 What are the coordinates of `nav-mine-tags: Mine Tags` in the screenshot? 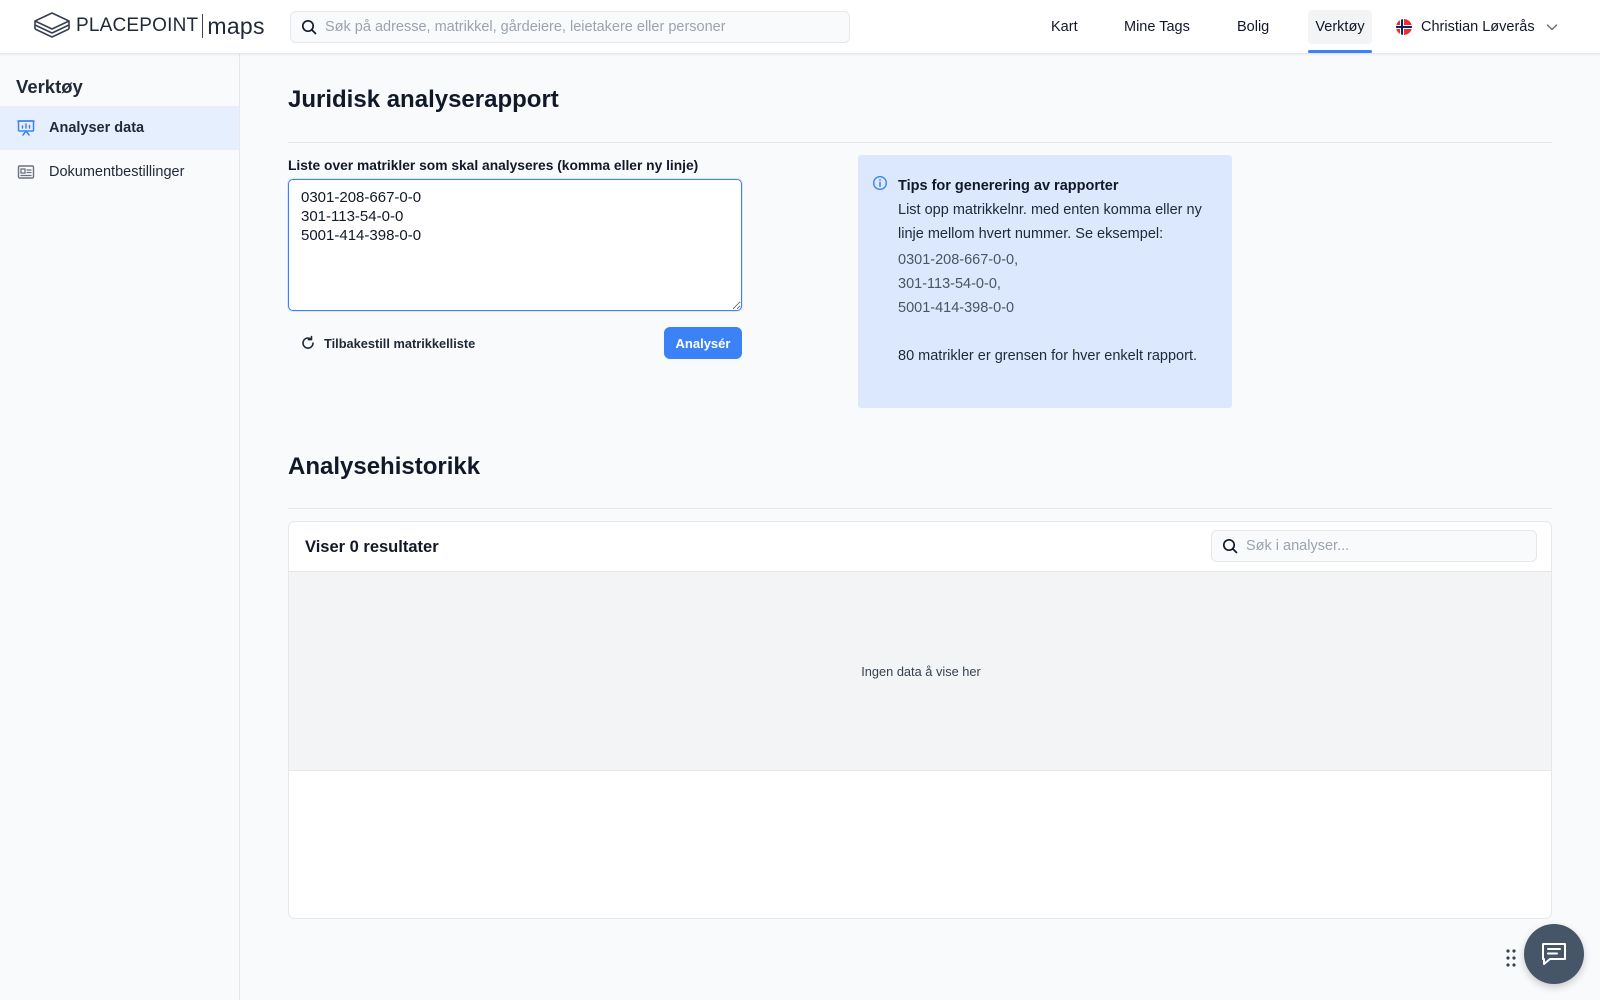 It's located at (1157, 27).